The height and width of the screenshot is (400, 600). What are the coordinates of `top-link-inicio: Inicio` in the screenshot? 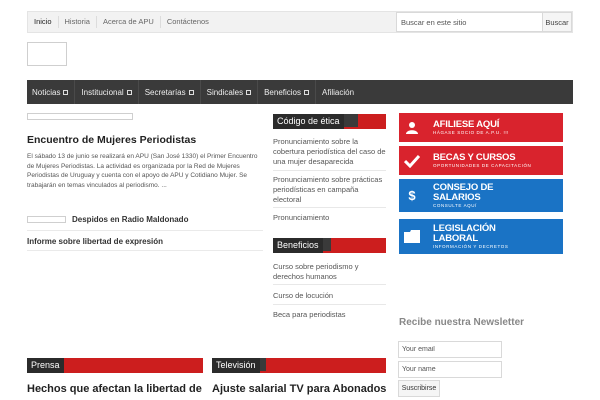 It's located at (43, 22).